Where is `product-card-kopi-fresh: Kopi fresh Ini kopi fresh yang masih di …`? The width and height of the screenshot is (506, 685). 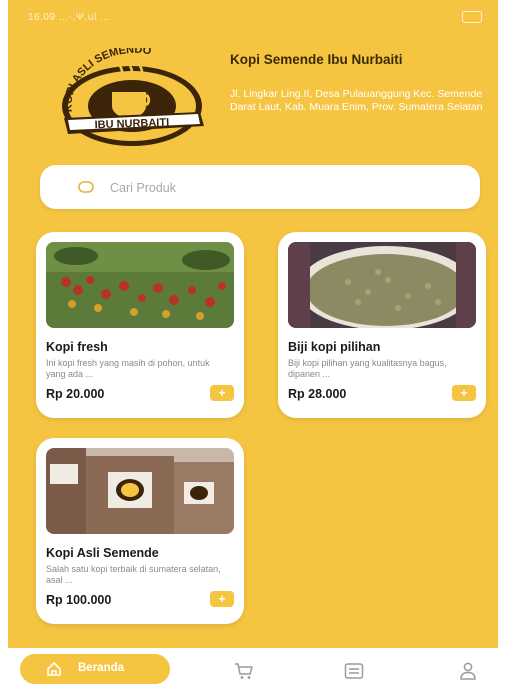 product-card-kopi-fresh: Kopi fresh Ini kopi fresh yang masih di … is located at coordinates (140, 325).